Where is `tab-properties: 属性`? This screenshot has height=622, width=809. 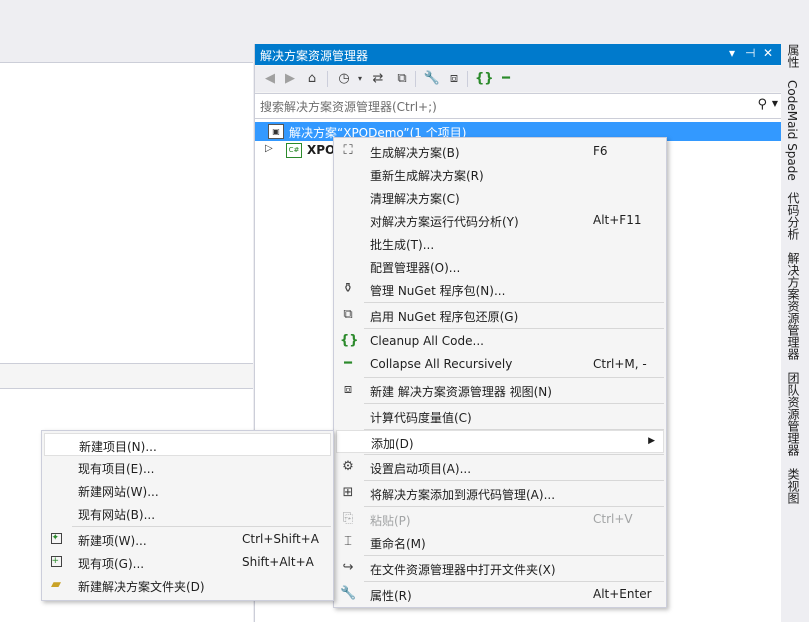 tab-properties: 属性 is located at coordinates (793, 56).